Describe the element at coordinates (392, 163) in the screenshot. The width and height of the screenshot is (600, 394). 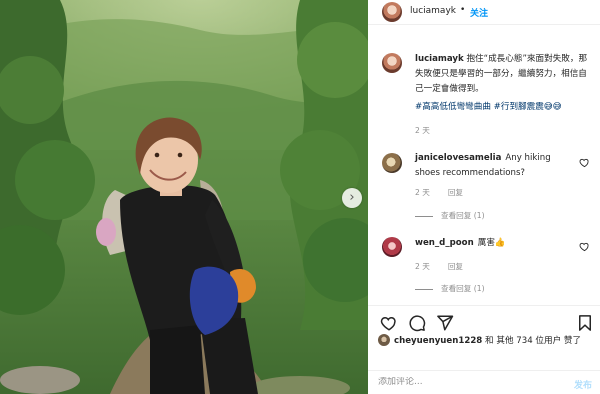
I see `commenter-avatar-janicelovesamelia` at that location.